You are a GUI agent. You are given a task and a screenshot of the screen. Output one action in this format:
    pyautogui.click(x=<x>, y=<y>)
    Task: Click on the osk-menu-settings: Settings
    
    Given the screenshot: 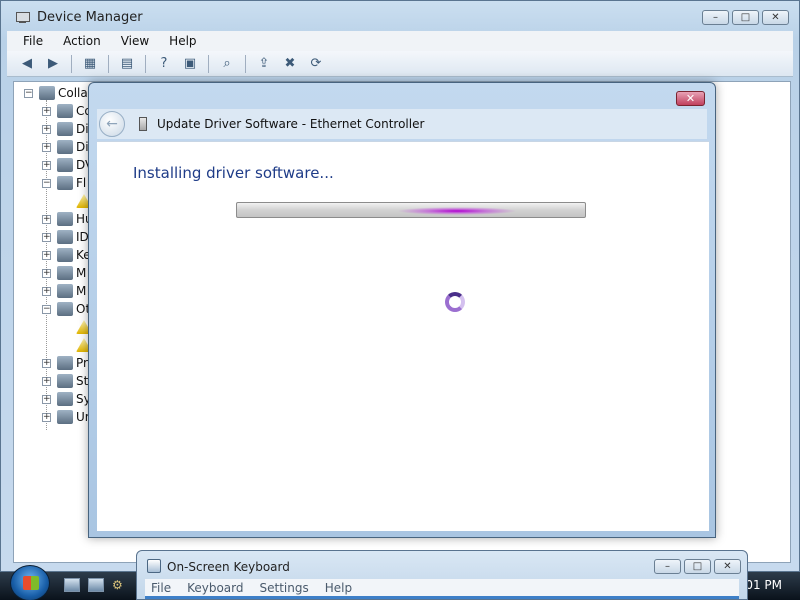 What is the action you would take?
    pyautogui.click(x=284, y=588)
    